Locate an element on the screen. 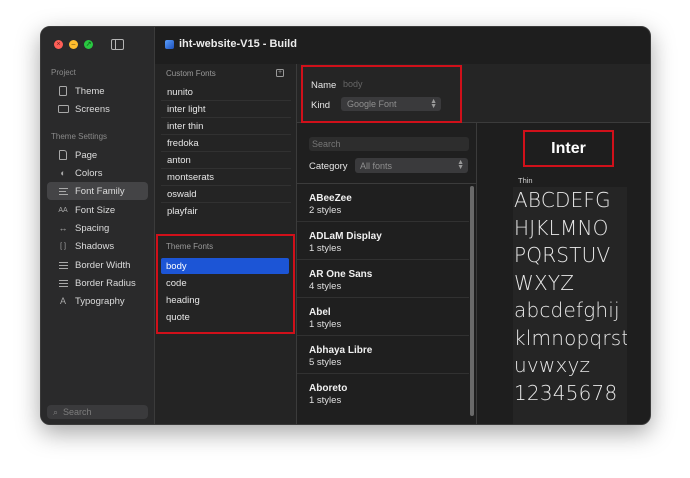 This screenshot has height=478, width=690. sample-line: ABCDEFG is located at coordinates (562, 200).